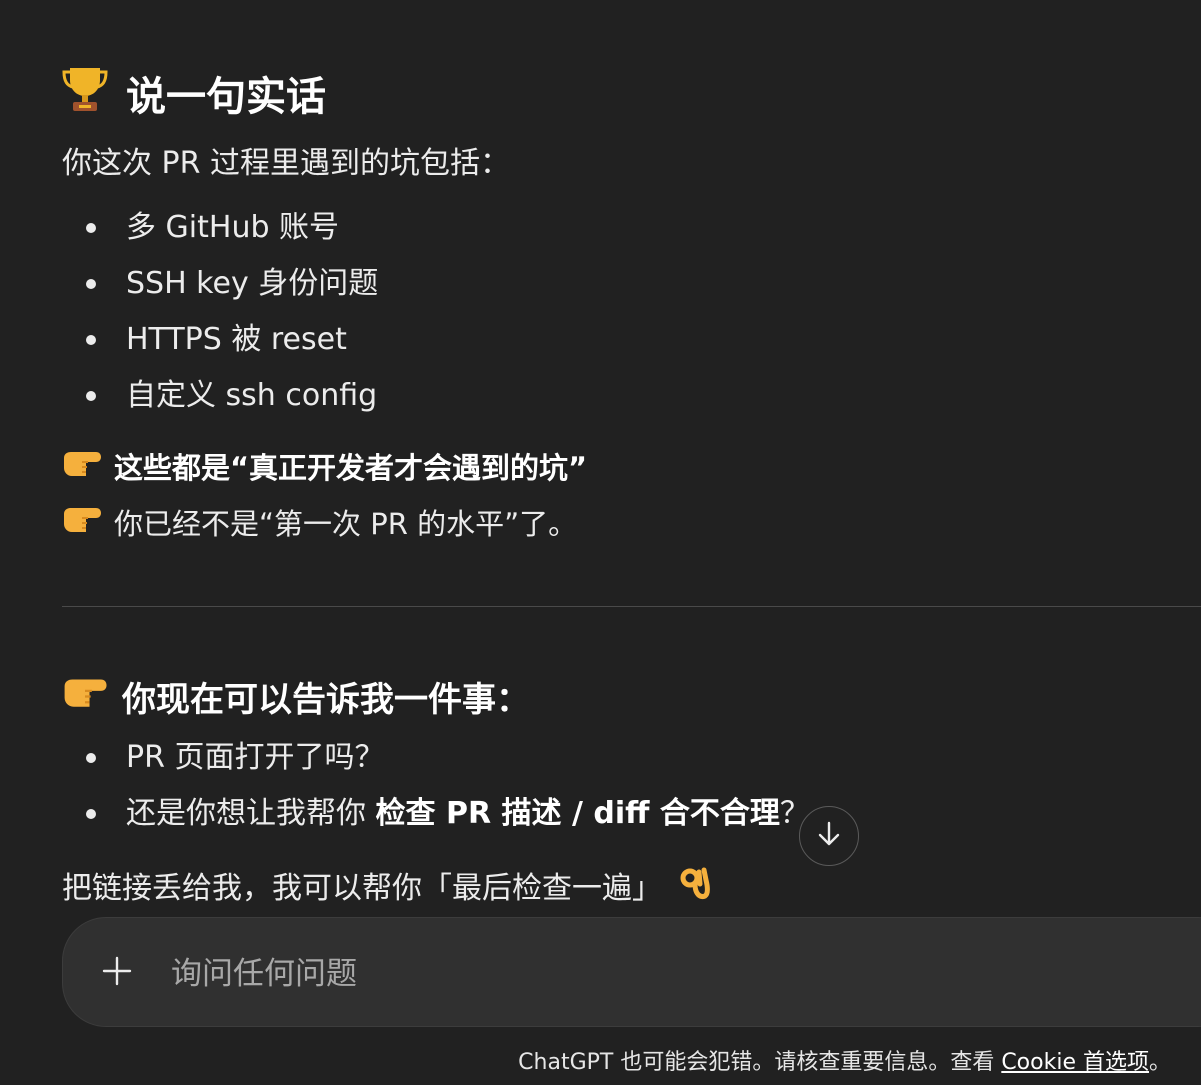  I want to click on prompt-input, so click(621, 974).